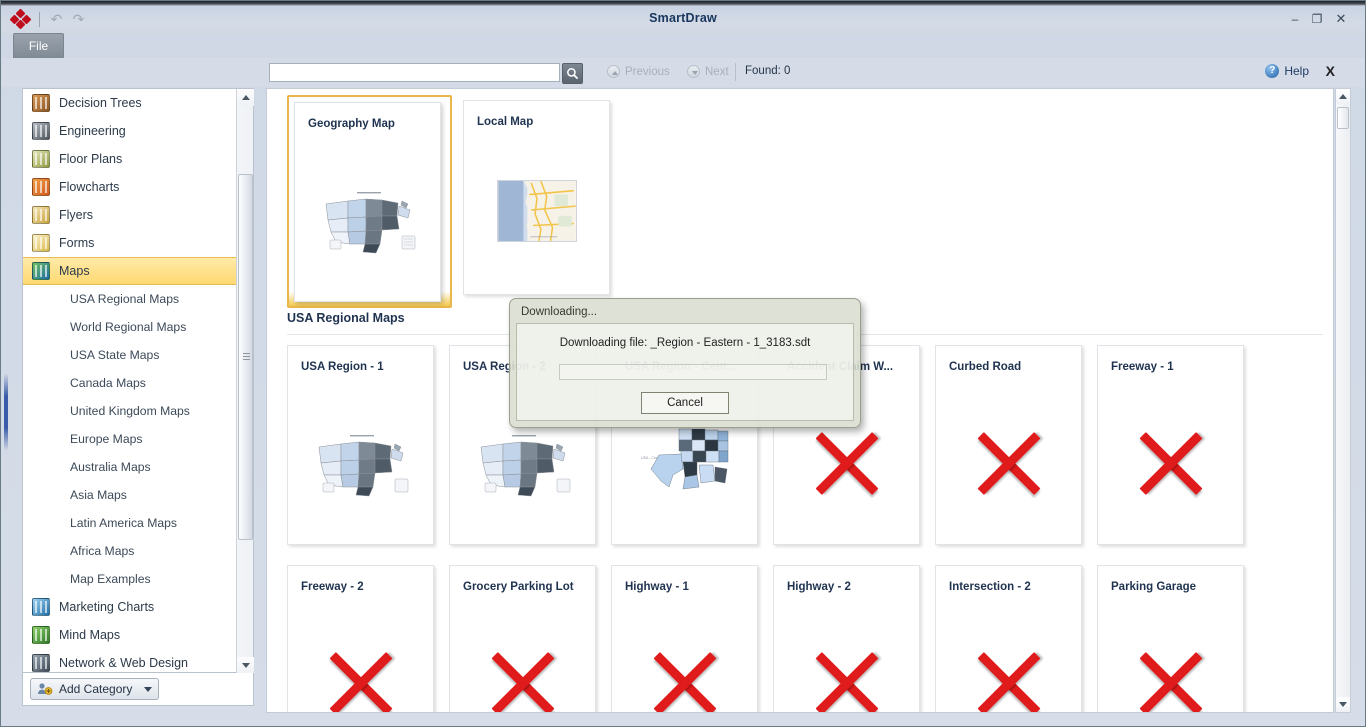 The image size is (1366, 727). I want to click on sidebar-item-label: Flyers, so click(76, 215).